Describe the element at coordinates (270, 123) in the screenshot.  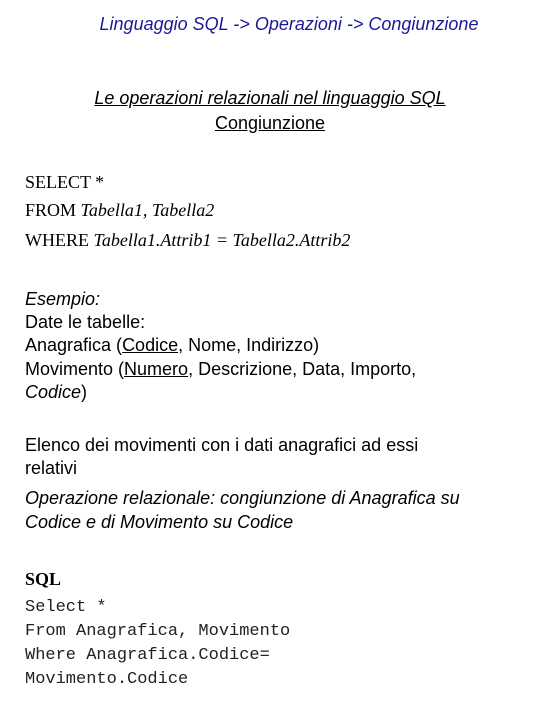
I see `page-subtitle: Congiunzione` at that location.